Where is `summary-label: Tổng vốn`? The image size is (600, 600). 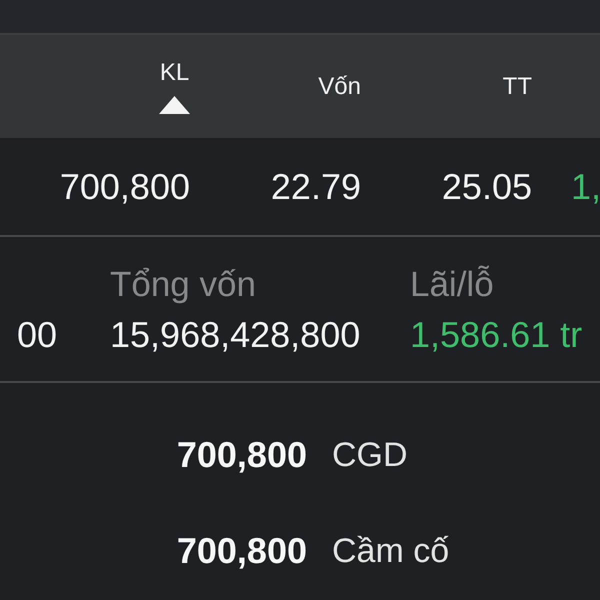
summary-label: Tổng vốn is located at coordinates (183, 285).